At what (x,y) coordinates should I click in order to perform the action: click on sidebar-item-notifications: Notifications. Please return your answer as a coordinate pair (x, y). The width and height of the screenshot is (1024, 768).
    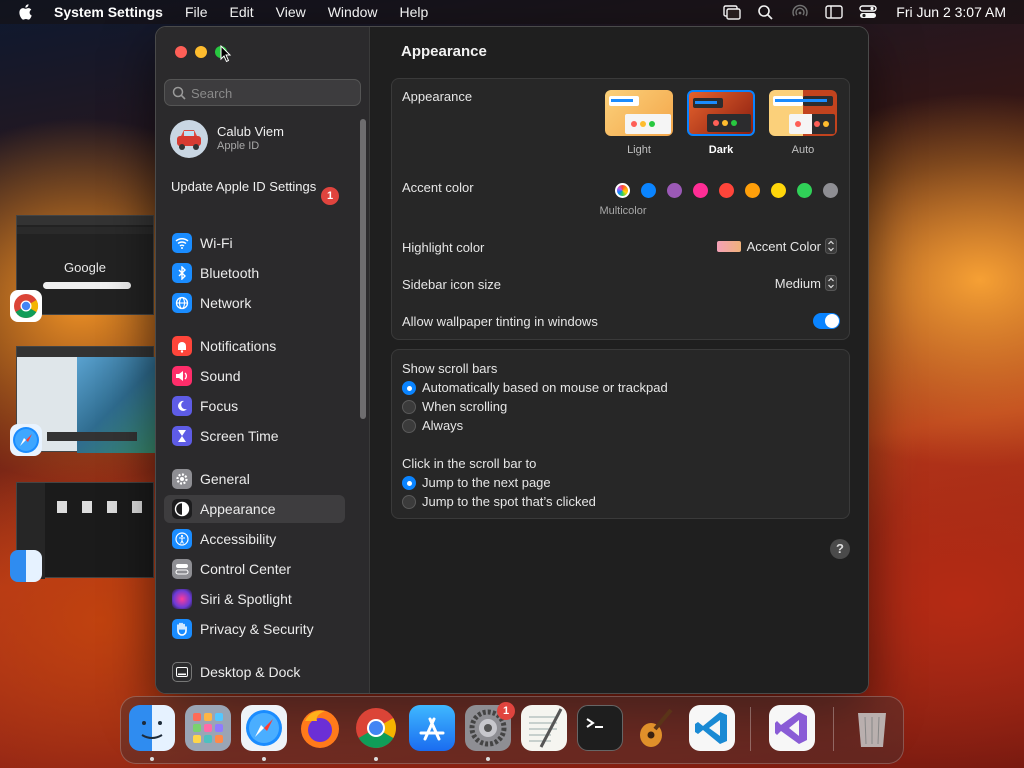
    Looking at the image, I should click on (254, 346).